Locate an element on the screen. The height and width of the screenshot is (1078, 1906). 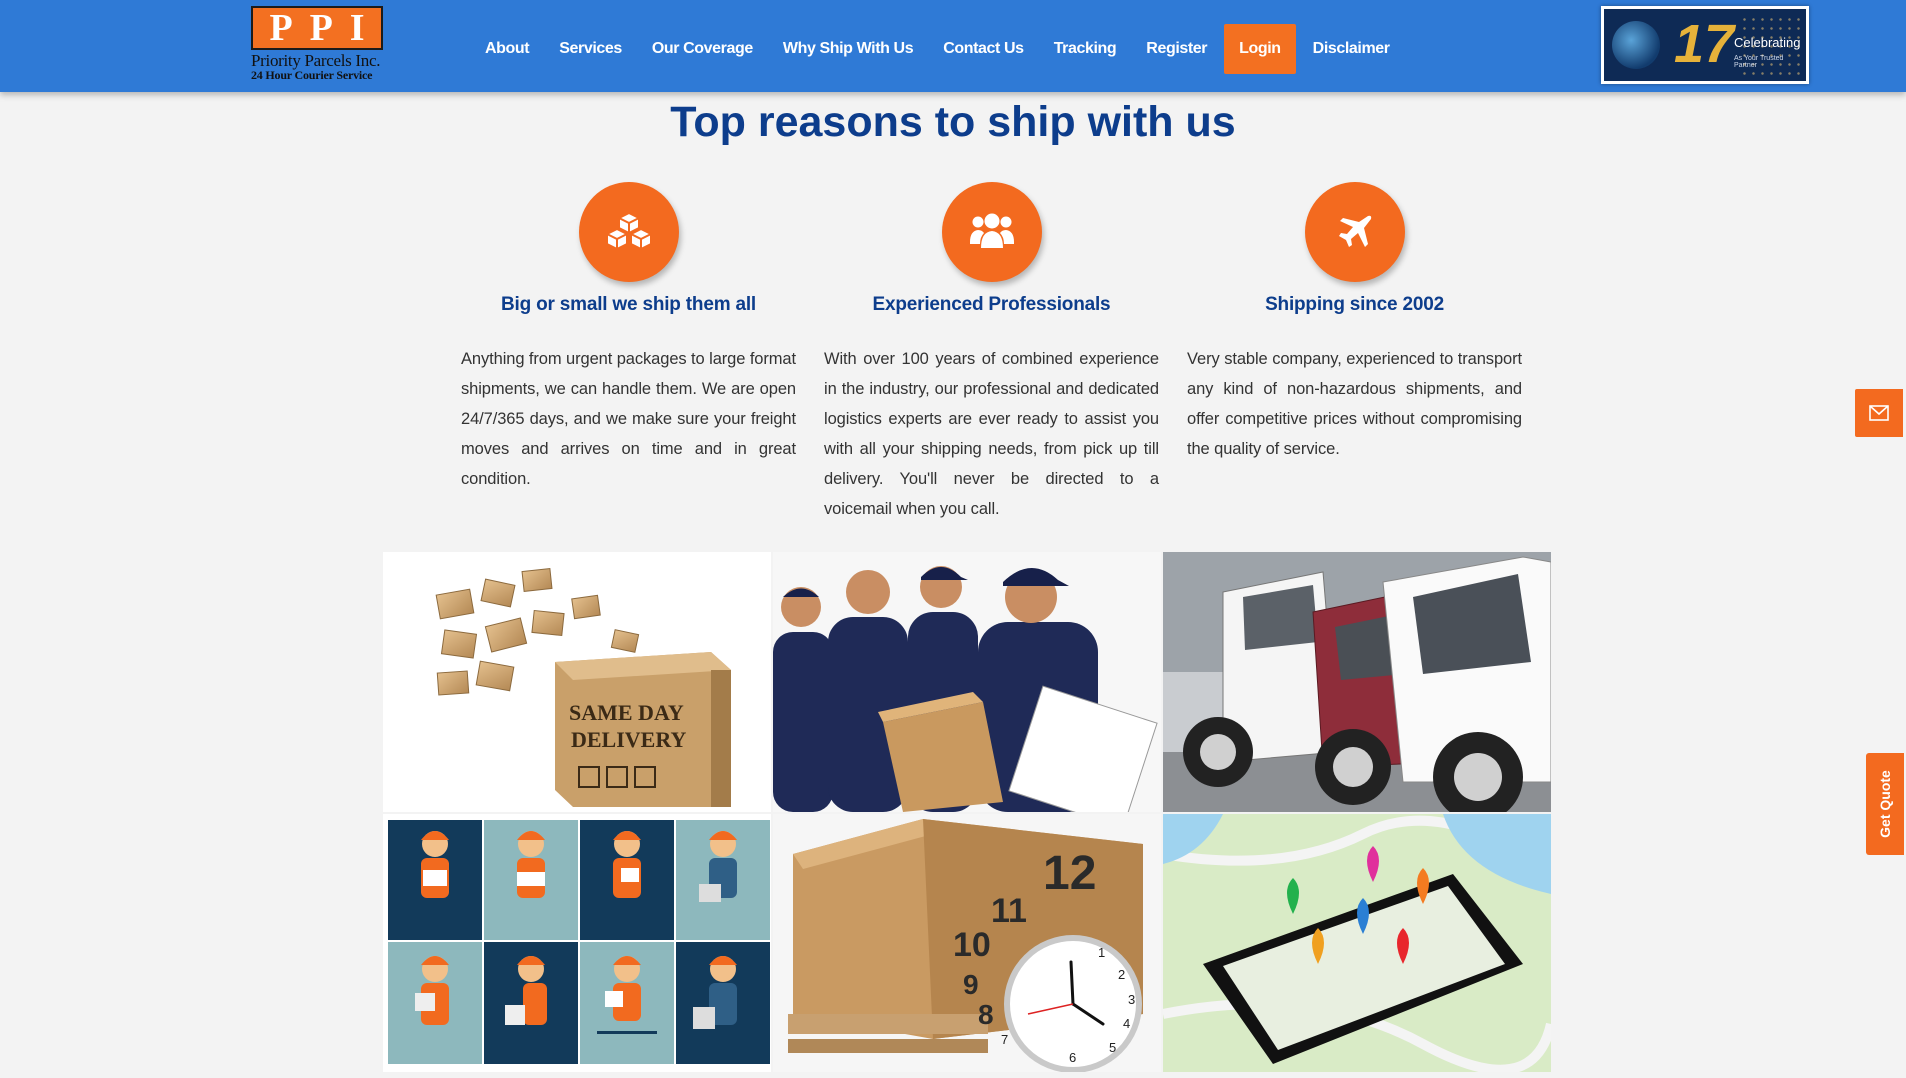
clock-number: 11 is located at coordinates (1009, 911).